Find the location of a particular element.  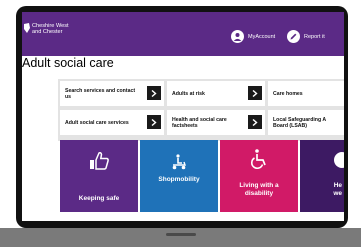

link-label: Health and social care factsheets is located at coordinates (199, 122).